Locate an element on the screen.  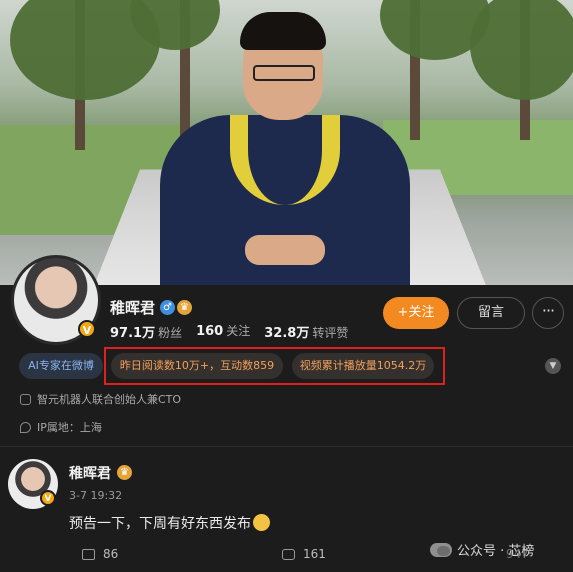
cover-foliage is located at coordinates (521, 50).